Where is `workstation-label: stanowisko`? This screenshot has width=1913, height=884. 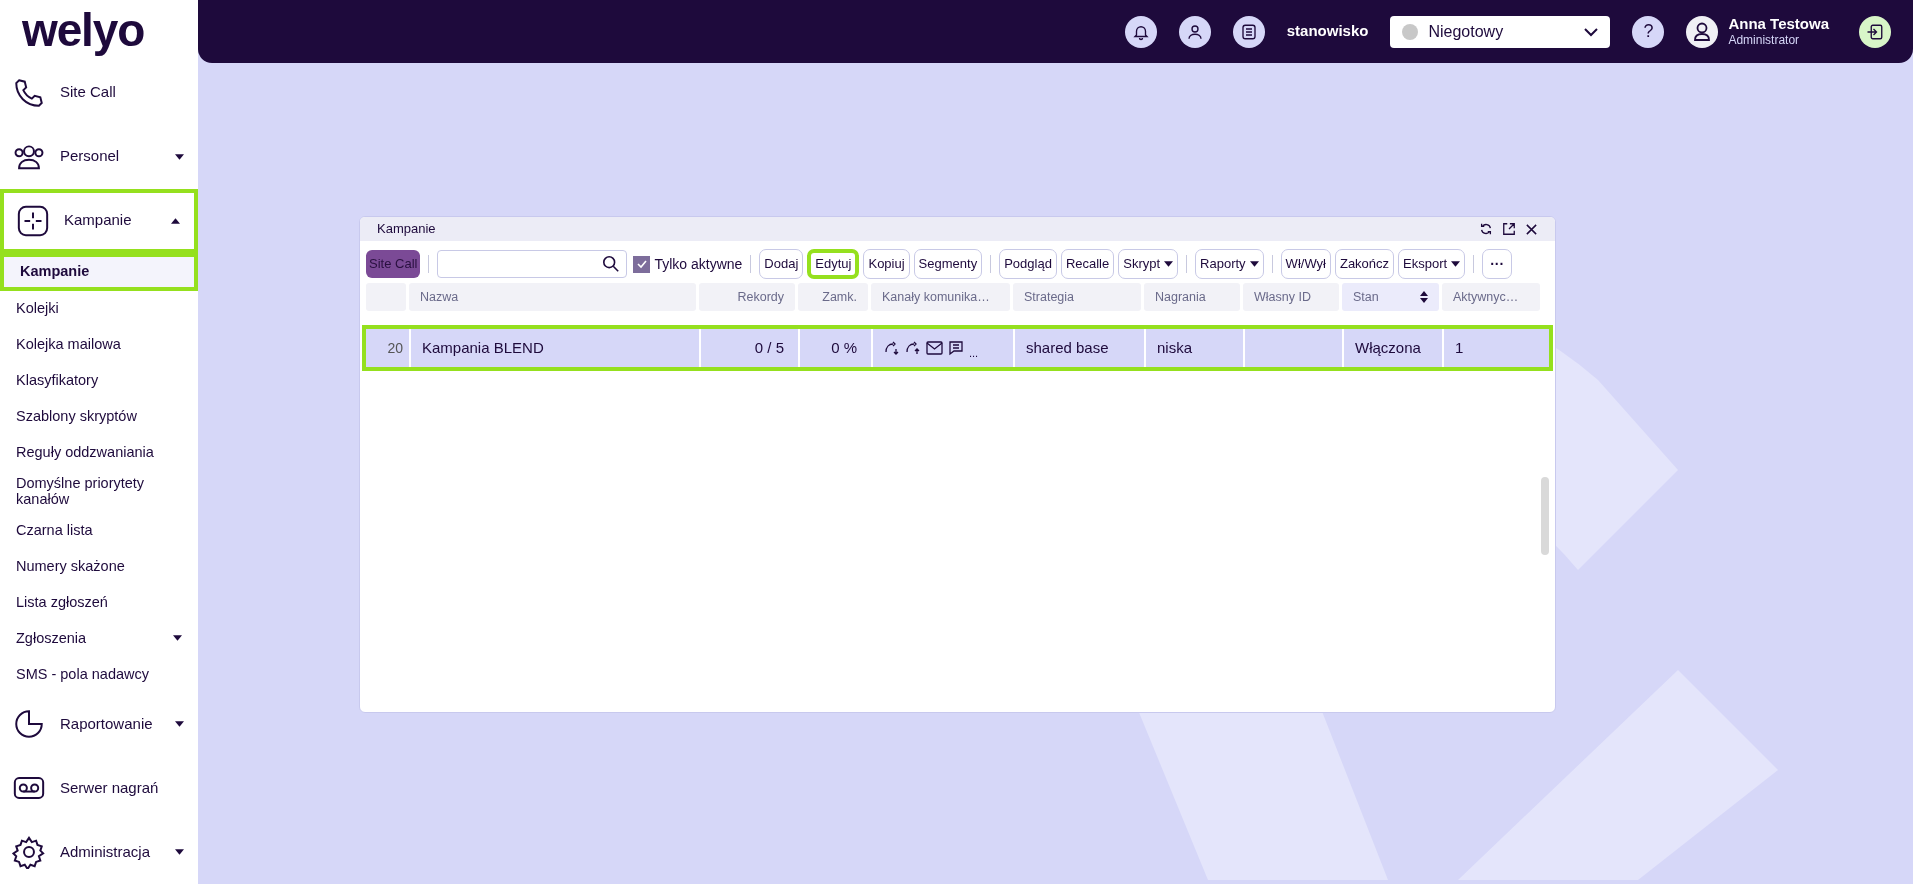 workstation-label: stanowisko is located at coordinates (1327, 31).